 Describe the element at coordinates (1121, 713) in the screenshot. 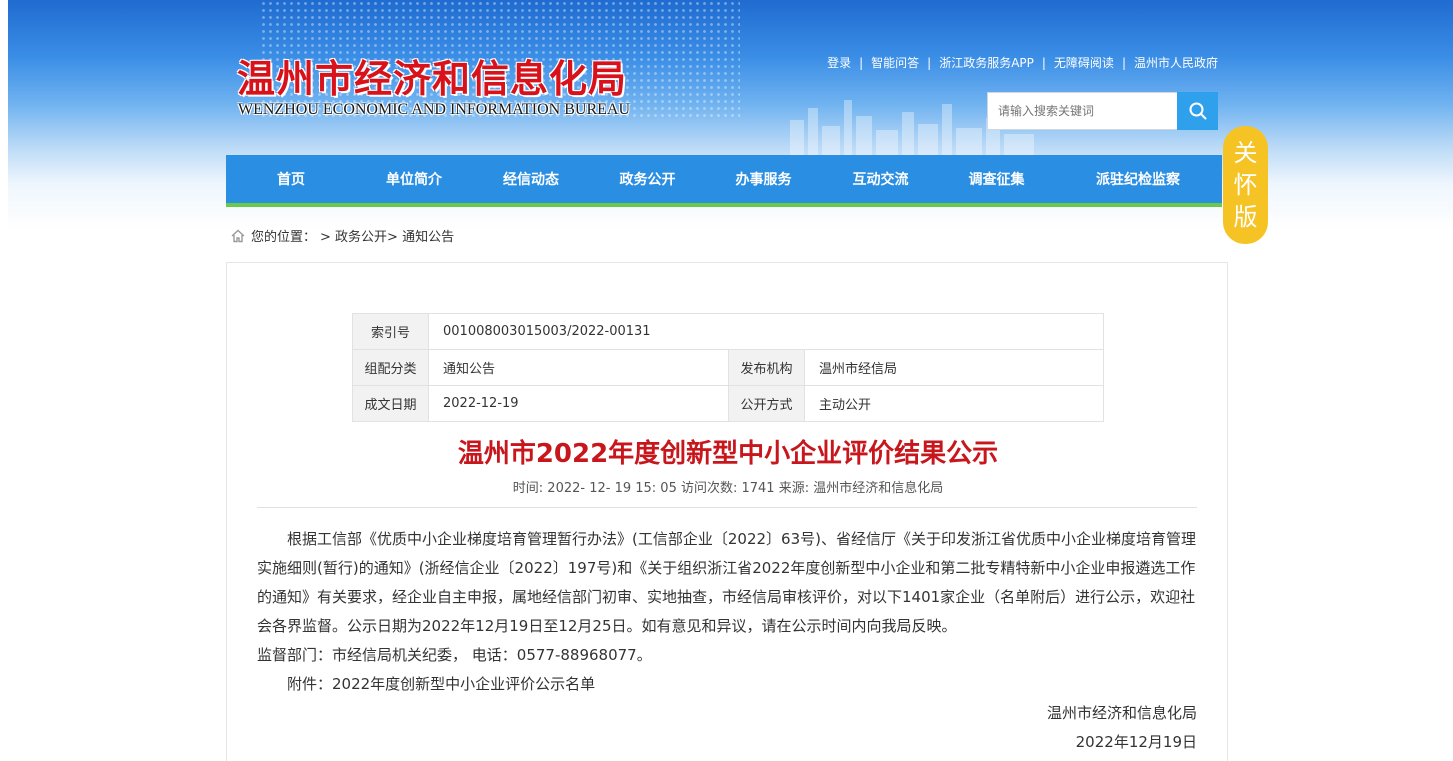

I see `sign-org: 温州市经济和信息化局` at that location.